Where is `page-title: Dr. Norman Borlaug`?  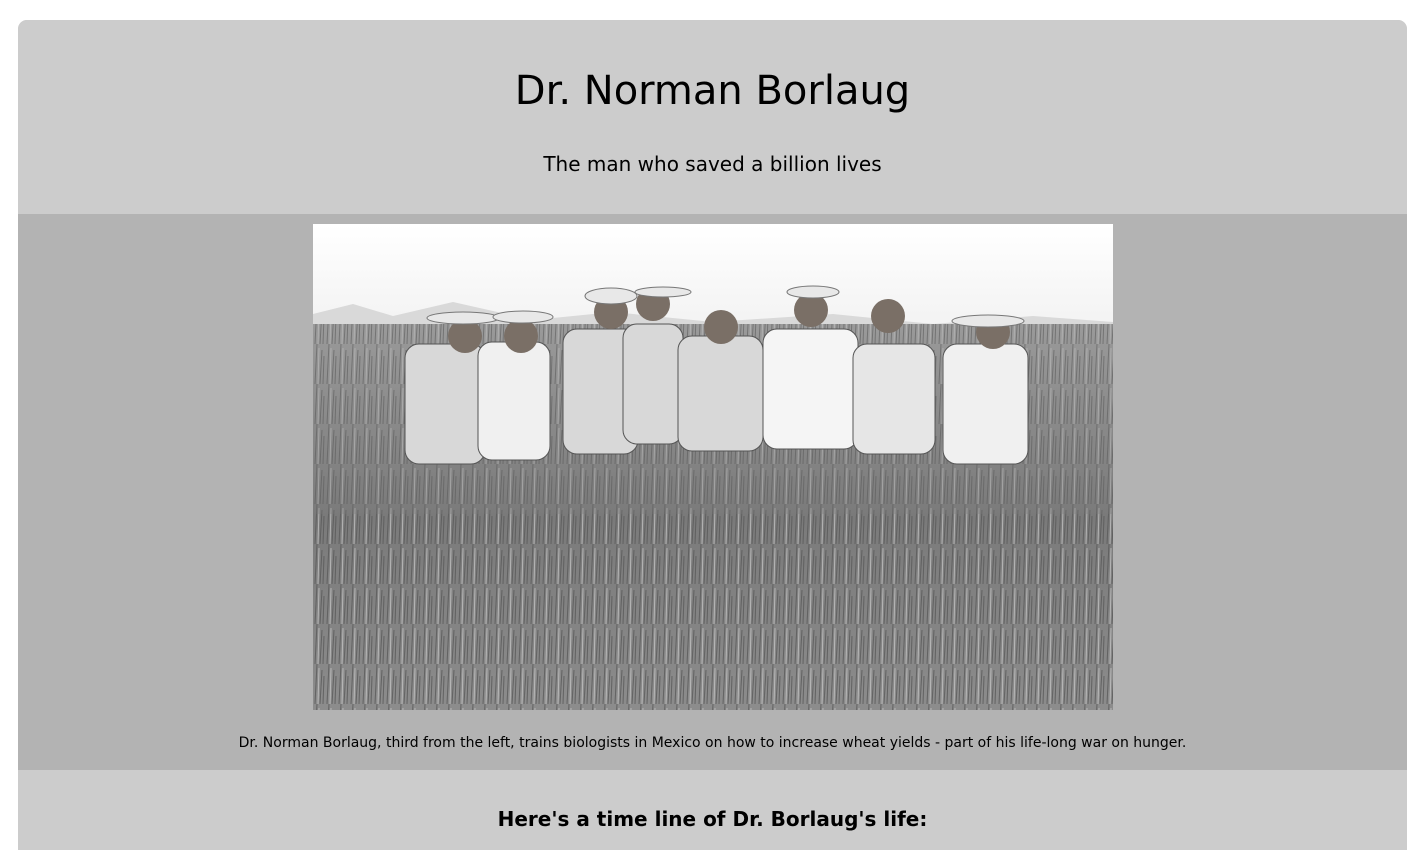
page-title: Dr. Norman Borlaug is located at coordinates (712, 91).